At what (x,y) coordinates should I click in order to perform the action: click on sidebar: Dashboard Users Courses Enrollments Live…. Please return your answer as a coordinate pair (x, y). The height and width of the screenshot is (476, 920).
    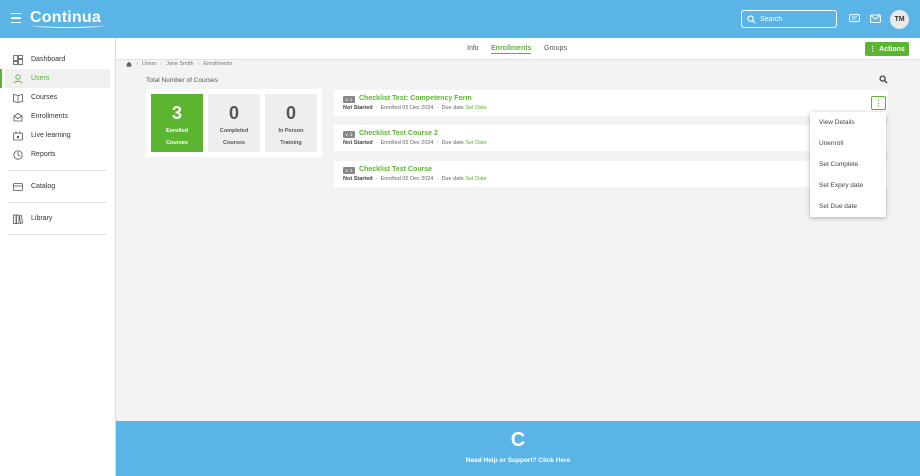
    Looking at the image, I should click on (58, 257).